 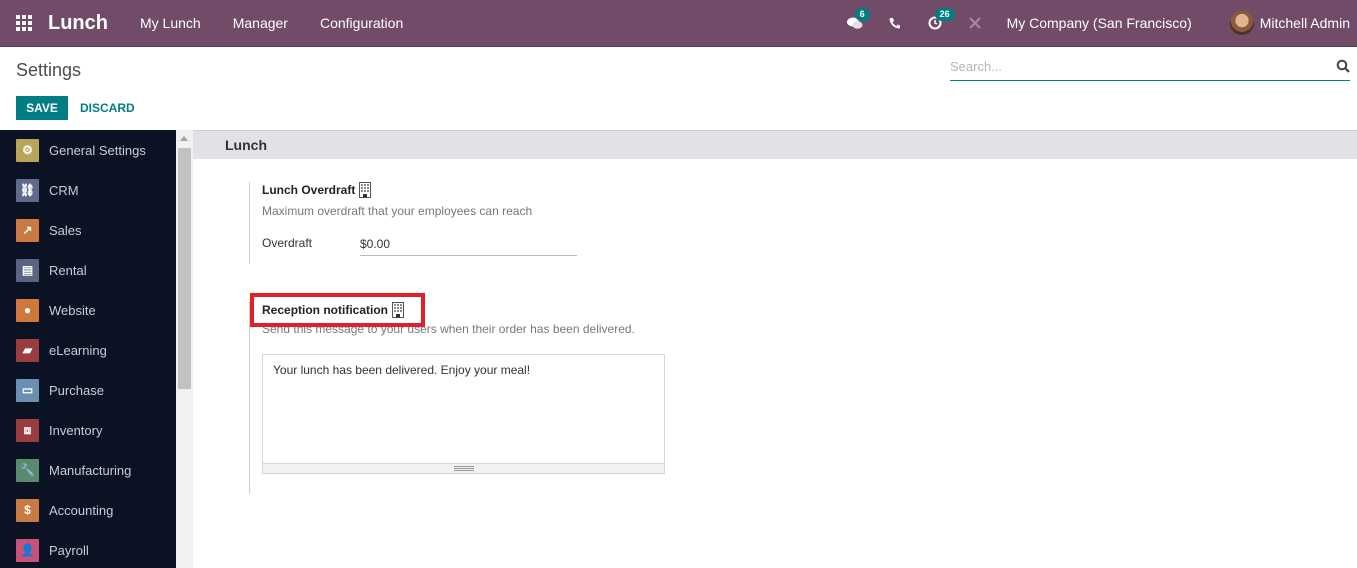 I want to click on scroll-up-arrow-icon, so click(x=184, y=138).